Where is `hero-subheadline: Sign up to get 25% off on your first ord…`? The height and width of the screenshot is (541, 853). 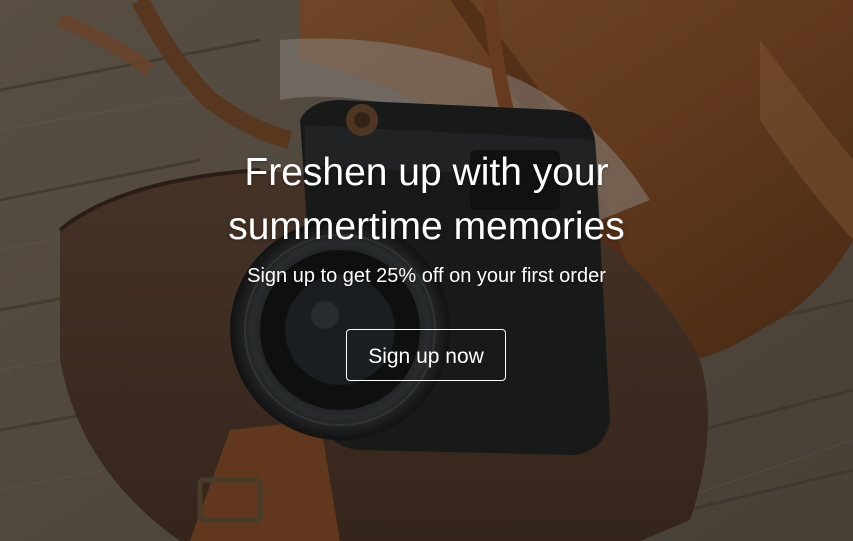
hero-subheadline: Sign up to get 25% off on your first ord… is located at coordinates (426, 276).